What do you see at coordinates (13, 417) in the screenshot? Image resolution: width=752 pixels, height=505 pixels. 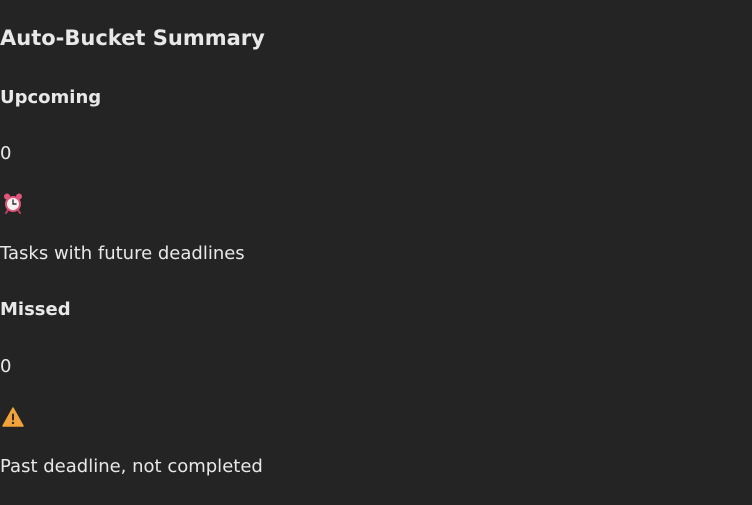 I see `warning-icon` at bounding box center [13, 417].